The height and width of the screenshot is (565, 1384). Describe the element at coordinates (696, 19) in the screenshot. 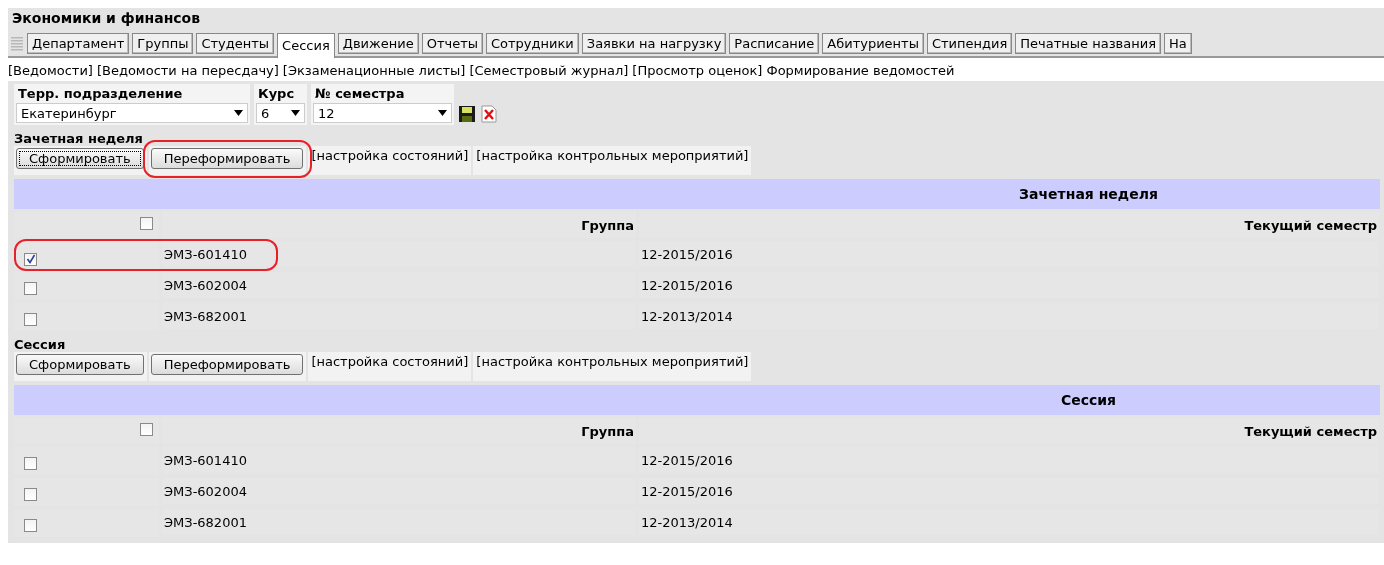

I see `department-title: Экономики и финансов` at that location.